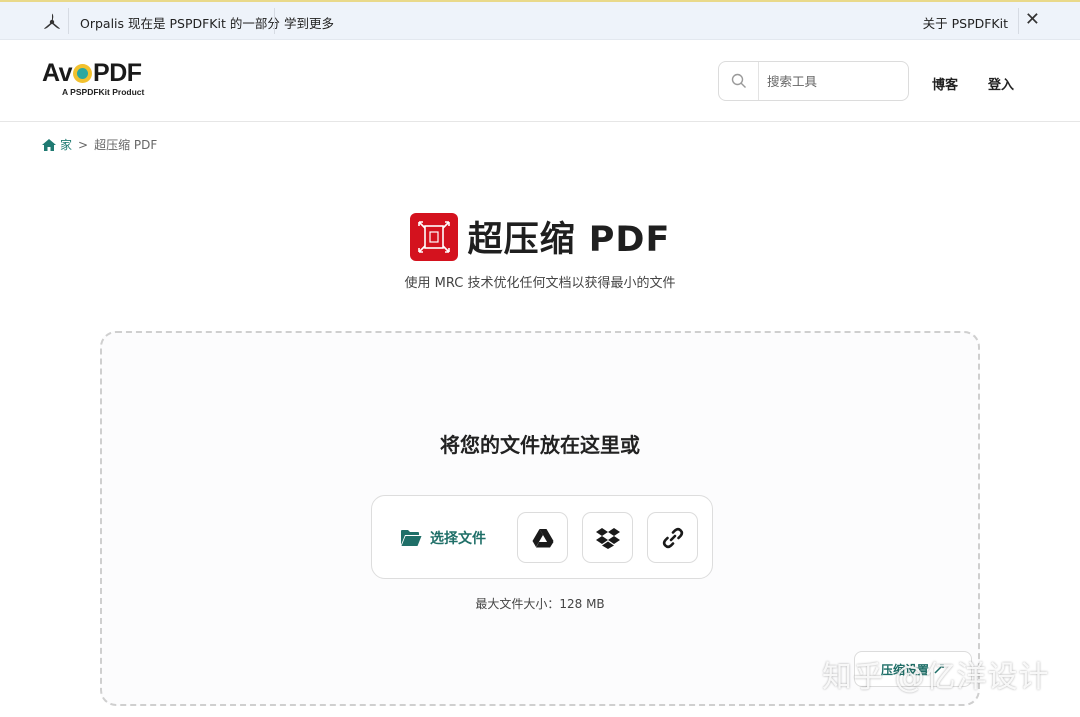 The height and width of the screenshot is (717, 1080). I want to click on compression-settings-label: 压缩设置, so click(904, 669).